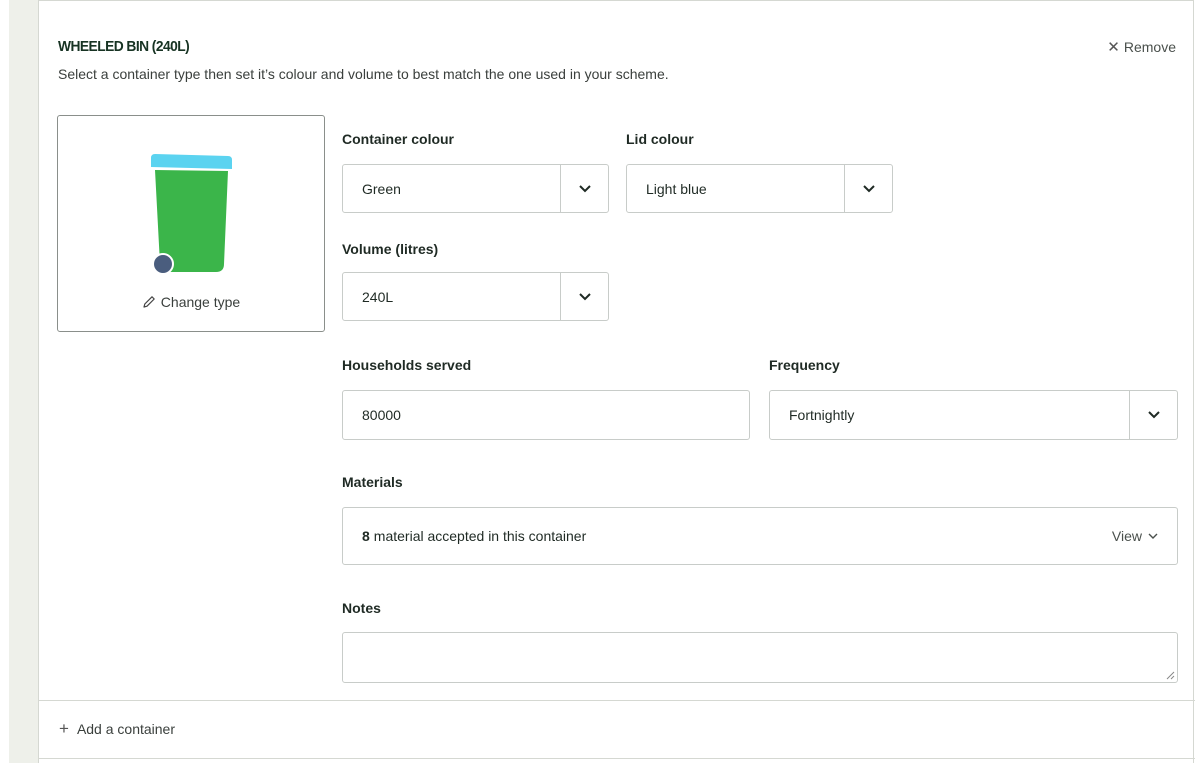 Image resolution: width=1200 pixels, height=763 pixels. What do you see at coordinates (804, 365) in the screenshot?
I see `frequency-label: Frequency` at bounding box center [804, 365].